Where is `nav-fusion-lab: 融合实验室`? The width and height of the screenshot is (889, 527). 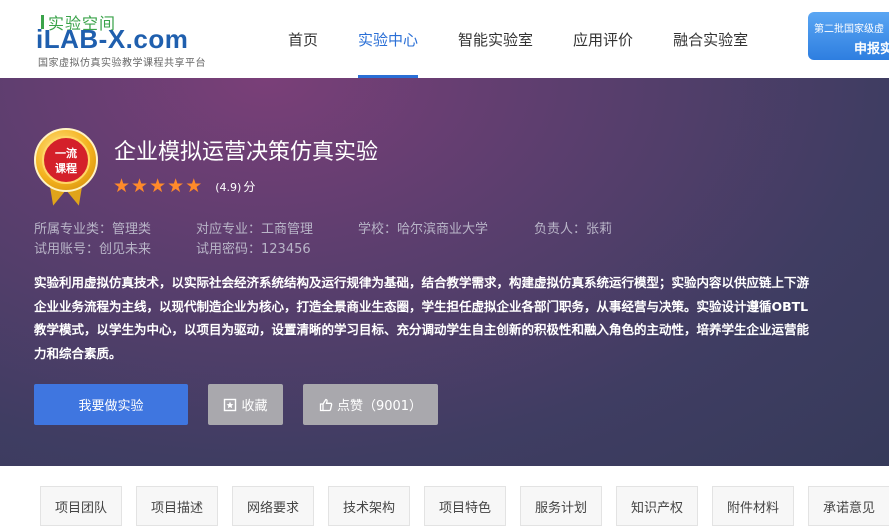
nav-fusion-lab: 融合实验室 is located at coordinates (710, 39).